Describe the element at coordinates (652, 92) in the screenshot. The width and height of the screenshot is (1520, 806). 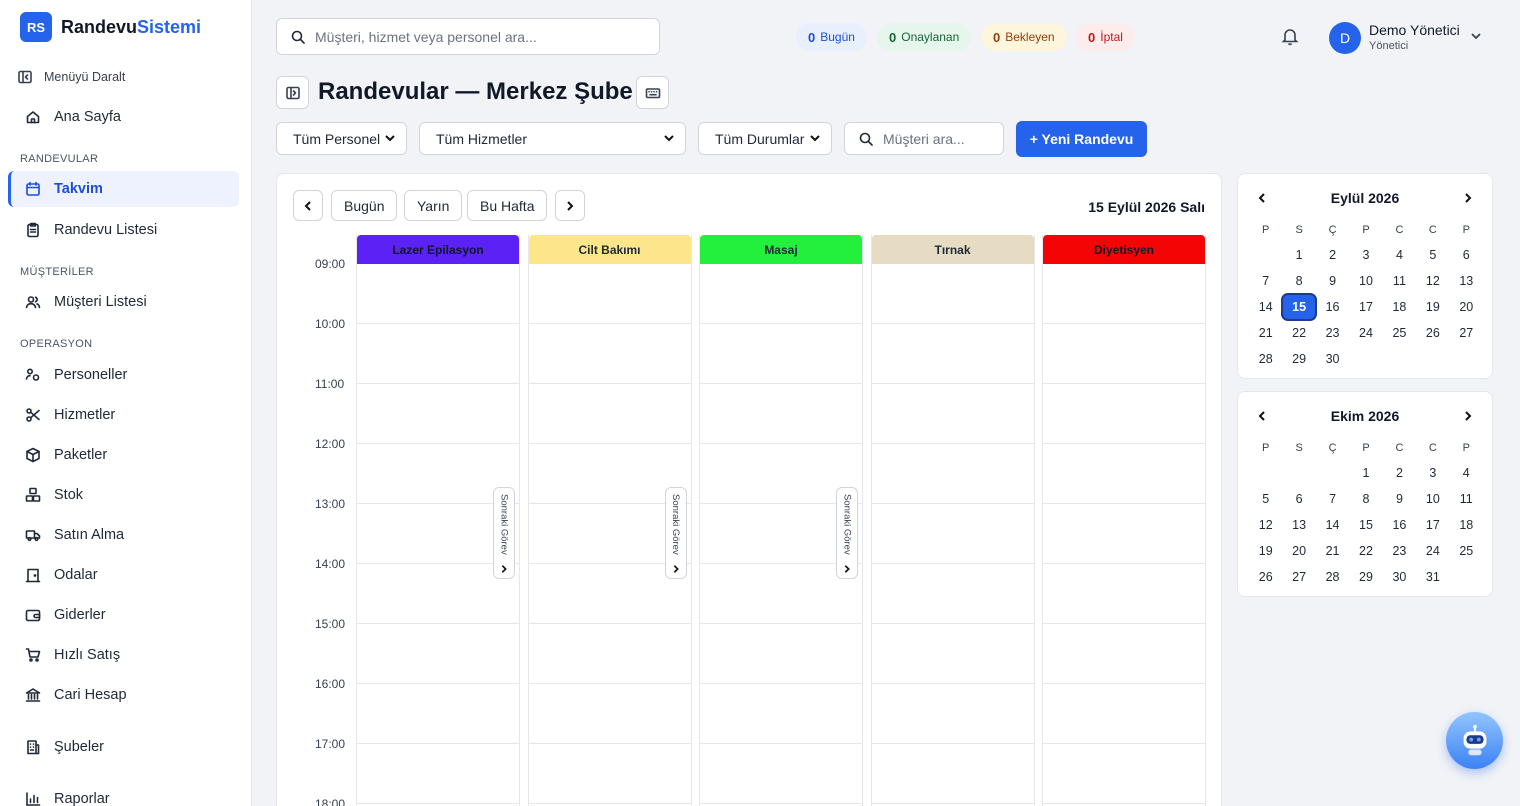
I see `keyboard-shortcuts-button` at that location.